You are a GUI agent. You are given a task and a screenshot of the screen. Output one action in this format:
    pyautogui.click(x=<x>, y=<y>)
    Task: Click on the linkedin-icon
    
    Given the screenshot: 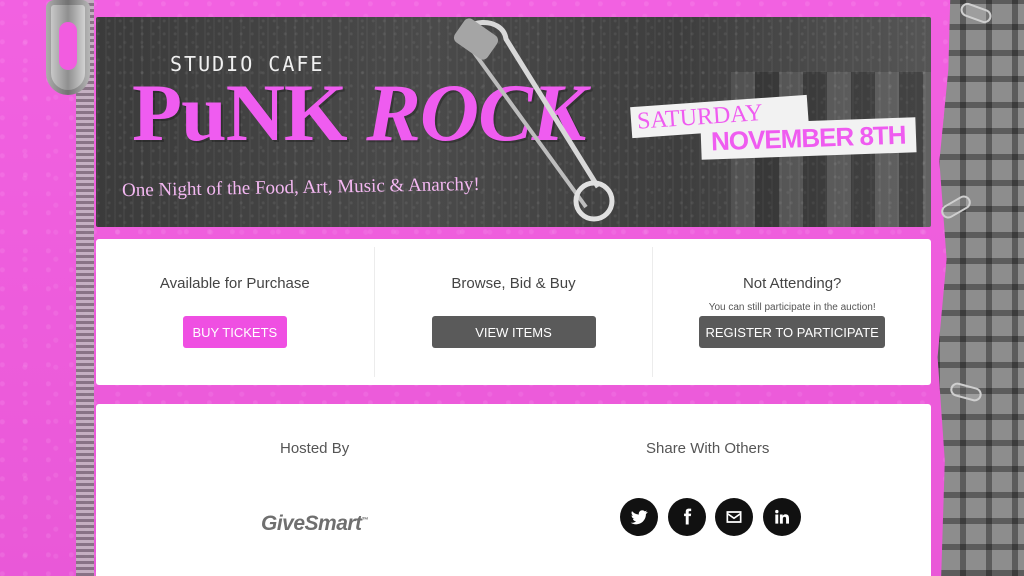 What is the action you would take?
    pyautogui.click(x=782, y=517)
    